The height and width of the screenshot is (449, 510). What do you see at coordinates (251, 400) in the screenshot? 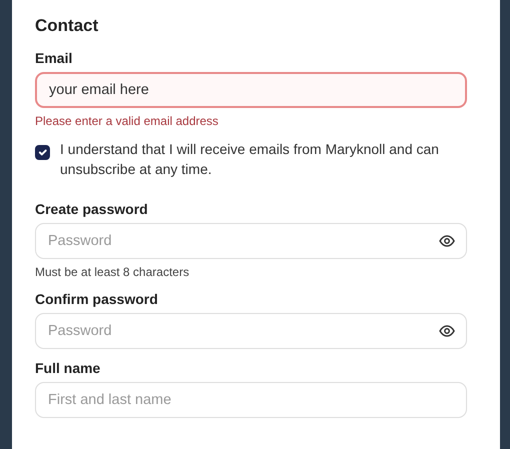
I see `name-field: First and last name` at bounding box center [251, 400].